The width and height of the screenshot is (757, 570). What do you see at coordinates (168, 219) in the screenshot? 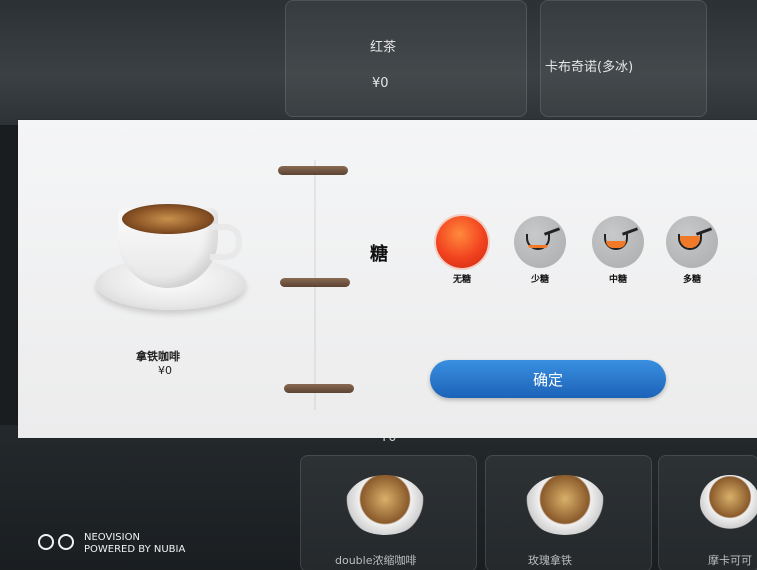
I see `coffee-surface` at bounding box center [168, 219].